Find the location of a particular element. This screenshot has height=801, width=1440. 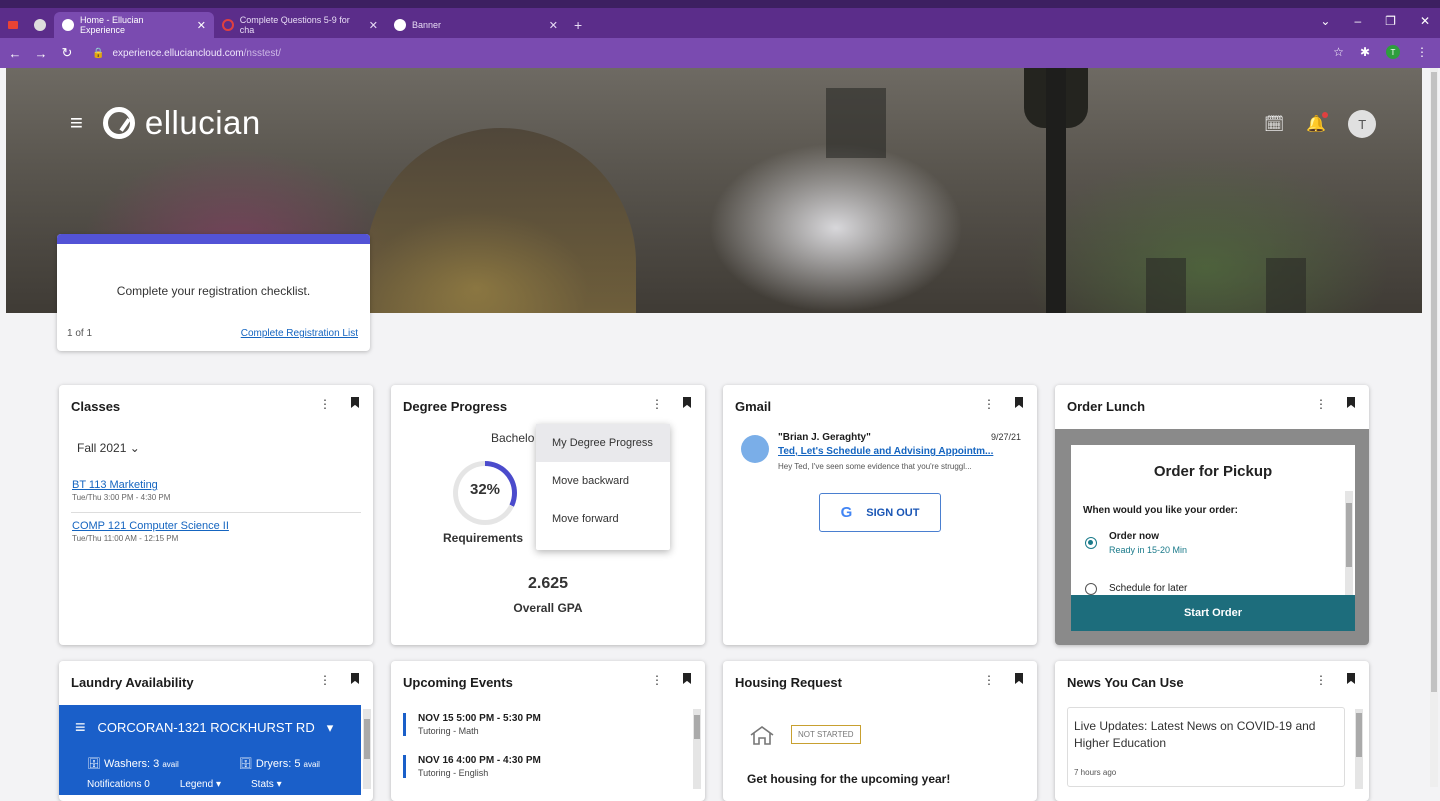

card-title: News You Can Use is located at coordinates (1125, 682).